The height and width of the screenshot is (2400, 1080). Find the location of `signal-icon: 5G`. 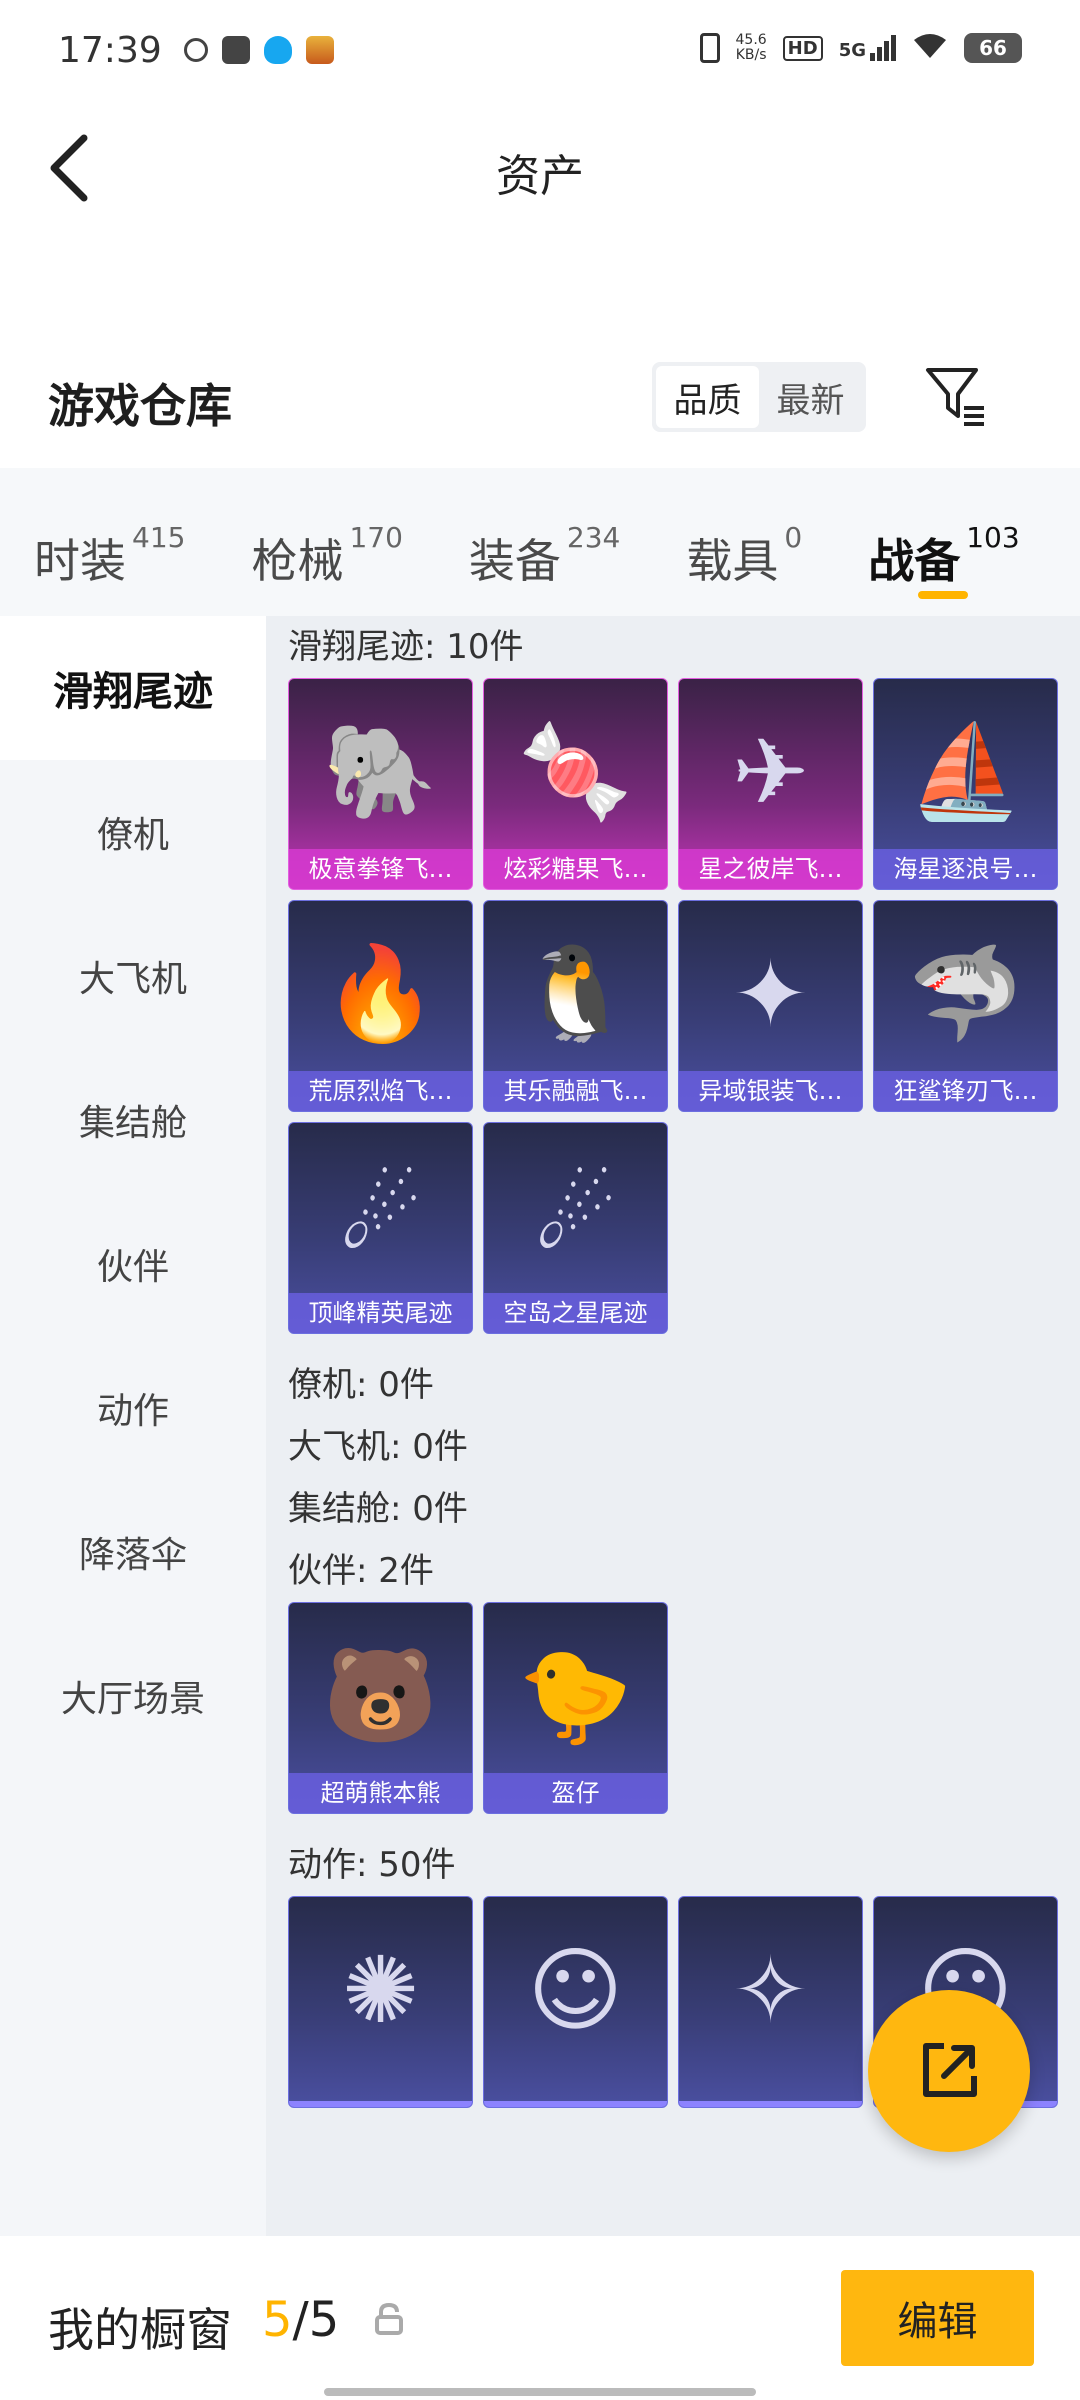

signal-icon: 5G is located at coordinates (867, 48).